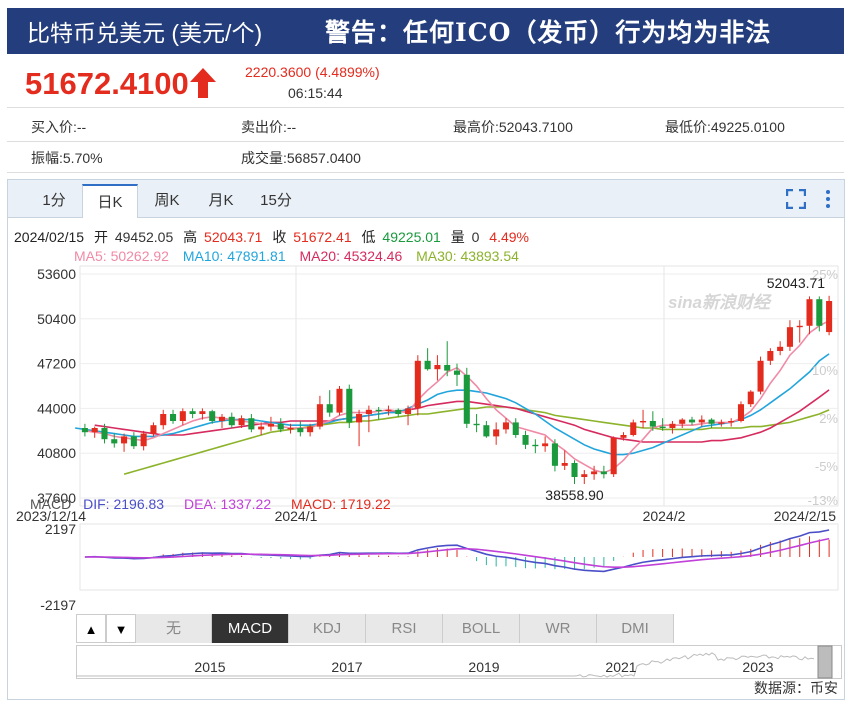  What do you see at coordinates (757, 667) in the screenshot?
I see `nav-year-label: 2023` at bounding box center [757, 667].